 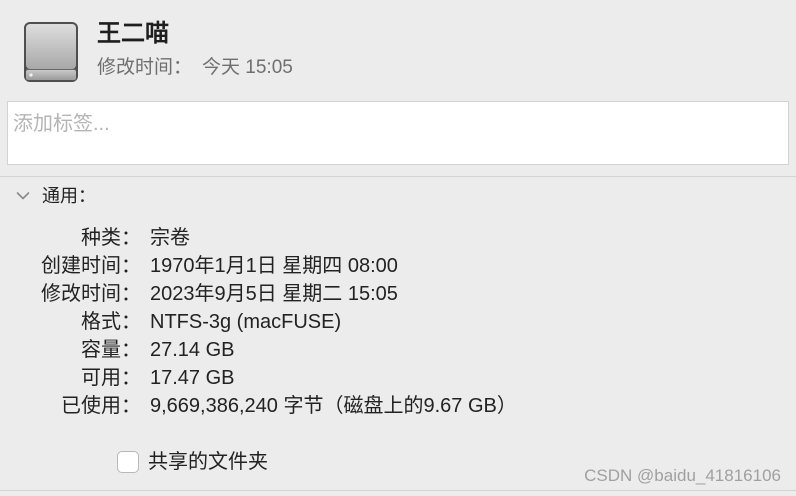 I want to click on info-value: 27.14 GB, so click(x=192, y=350).